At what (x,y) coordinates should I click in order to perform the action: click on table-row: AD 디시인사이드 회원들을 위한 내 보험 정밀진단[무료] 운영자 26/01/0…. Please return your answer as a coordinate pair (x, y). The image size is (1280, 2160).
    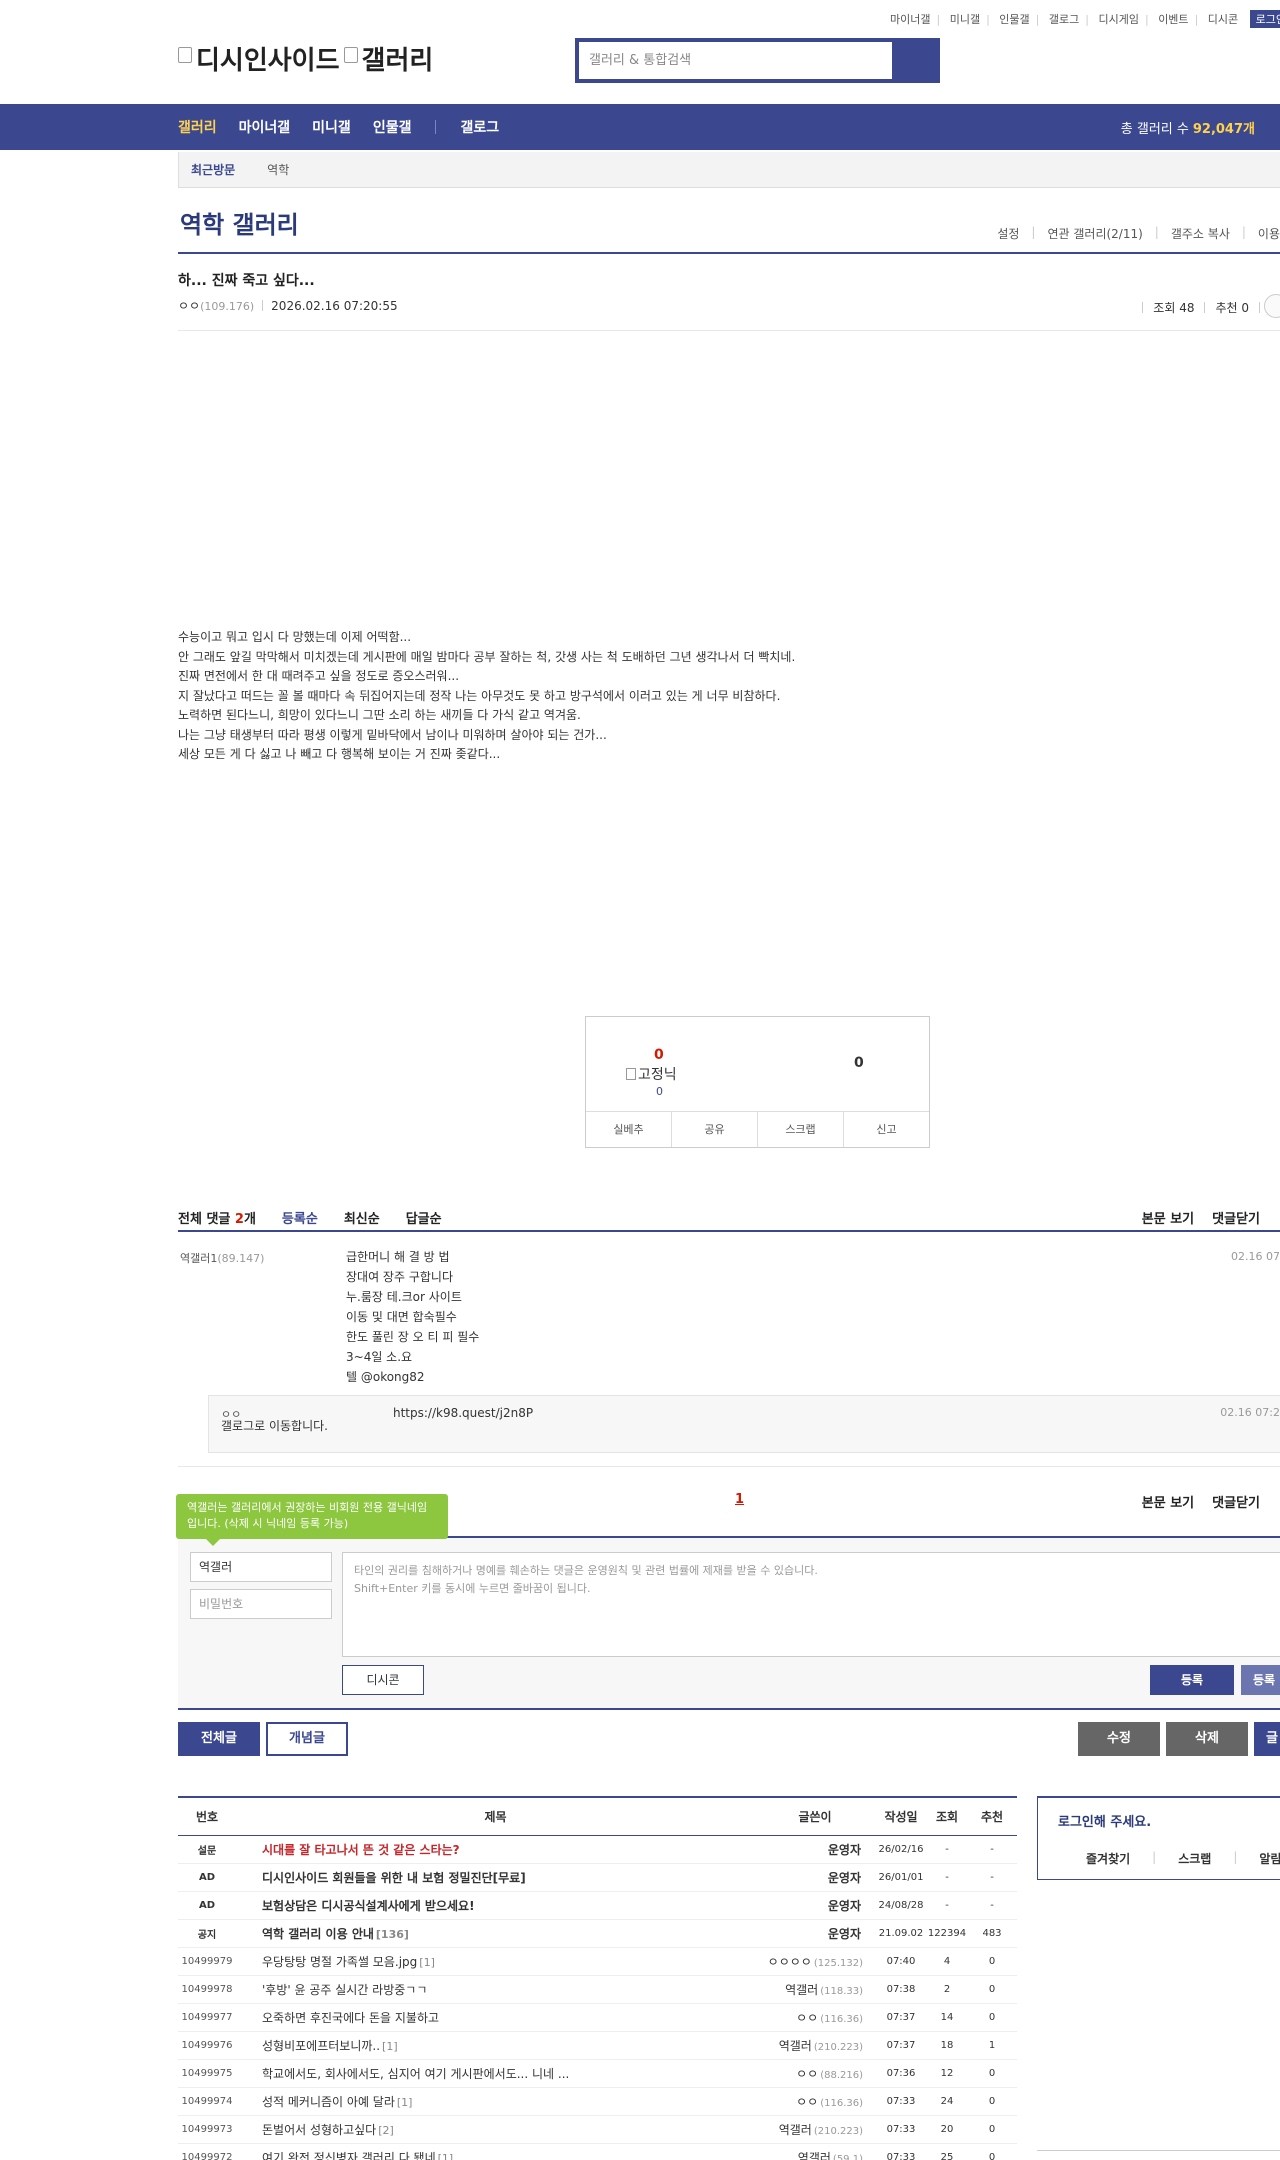
    Looking at the image, I should click on (597, 1877).